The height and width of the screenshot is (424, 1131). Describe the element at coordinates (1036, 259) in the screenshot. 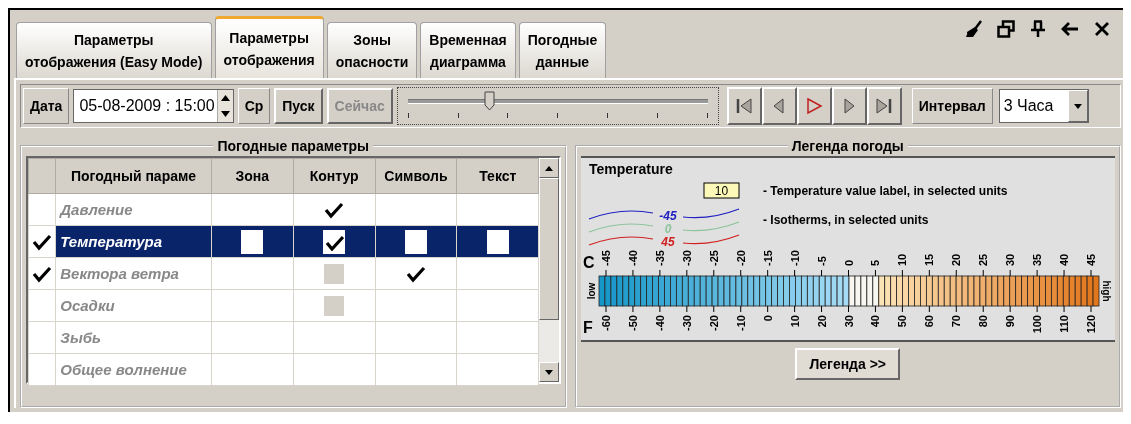

I see `celsius-tick-label: 35` at that location.